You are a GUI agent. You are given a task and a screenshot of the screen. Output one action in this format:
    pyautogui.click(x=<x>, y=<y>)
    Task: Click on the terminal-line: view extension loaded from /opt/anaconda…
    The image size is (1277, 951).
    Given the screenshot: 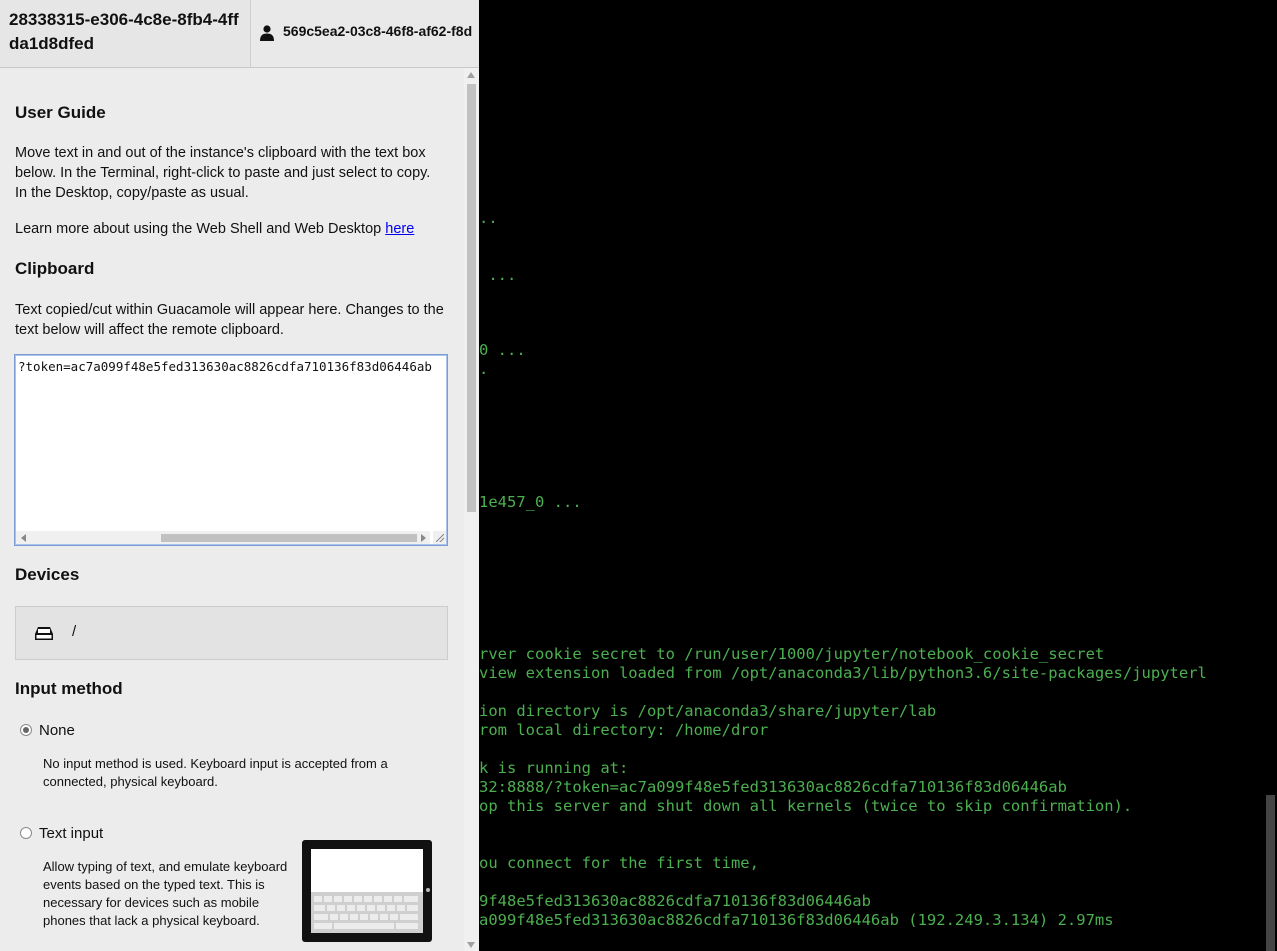 What is the action you would take?
    pyautogui.click(x=843, y=673)
    